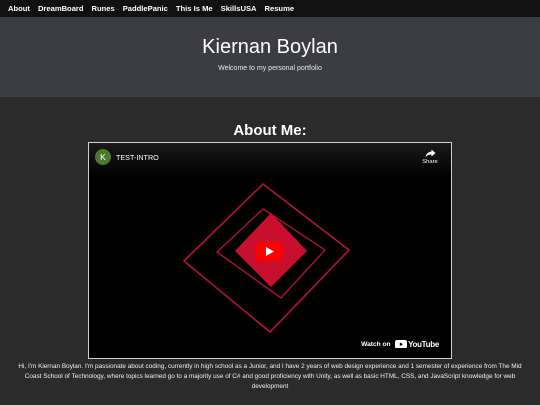 This screenshot has height=405, width=540. Describe the element at coordinates (137, 157) in the screenshot. I see `video-title: TEST-INTRO` at that location.